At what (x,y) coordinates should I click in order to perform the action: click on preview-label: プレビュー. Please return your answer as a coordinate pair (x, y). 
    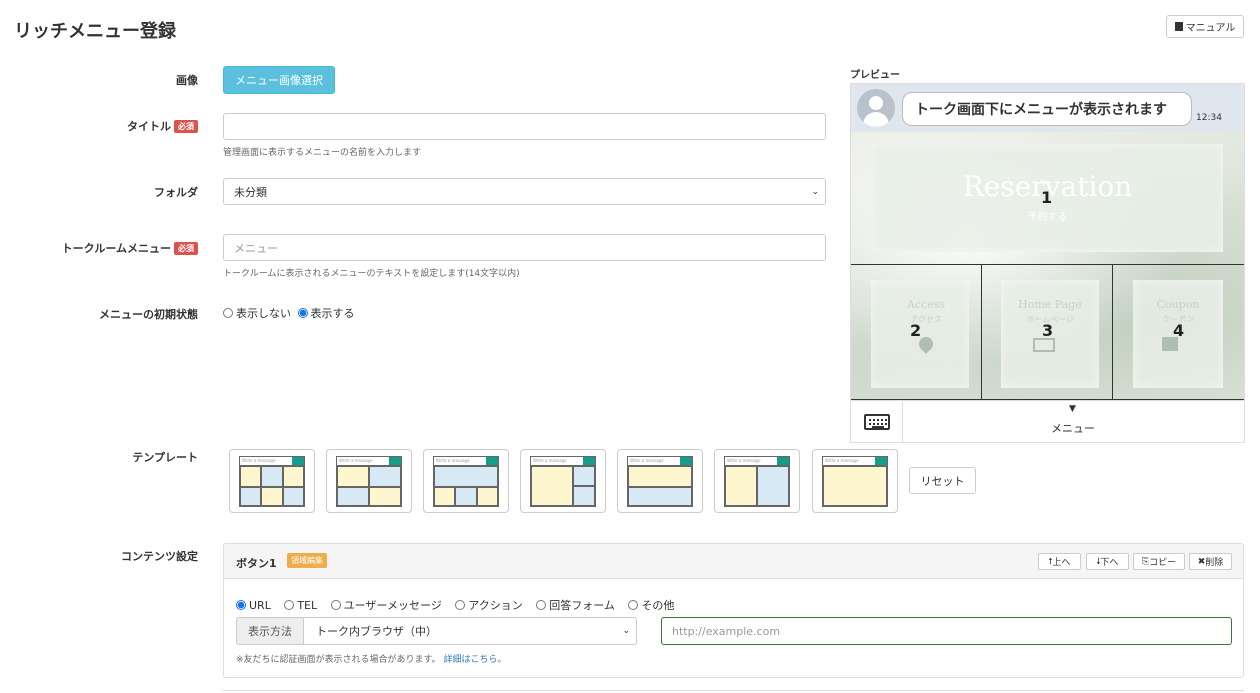
    Looking at the image, I should click on (875, 75).